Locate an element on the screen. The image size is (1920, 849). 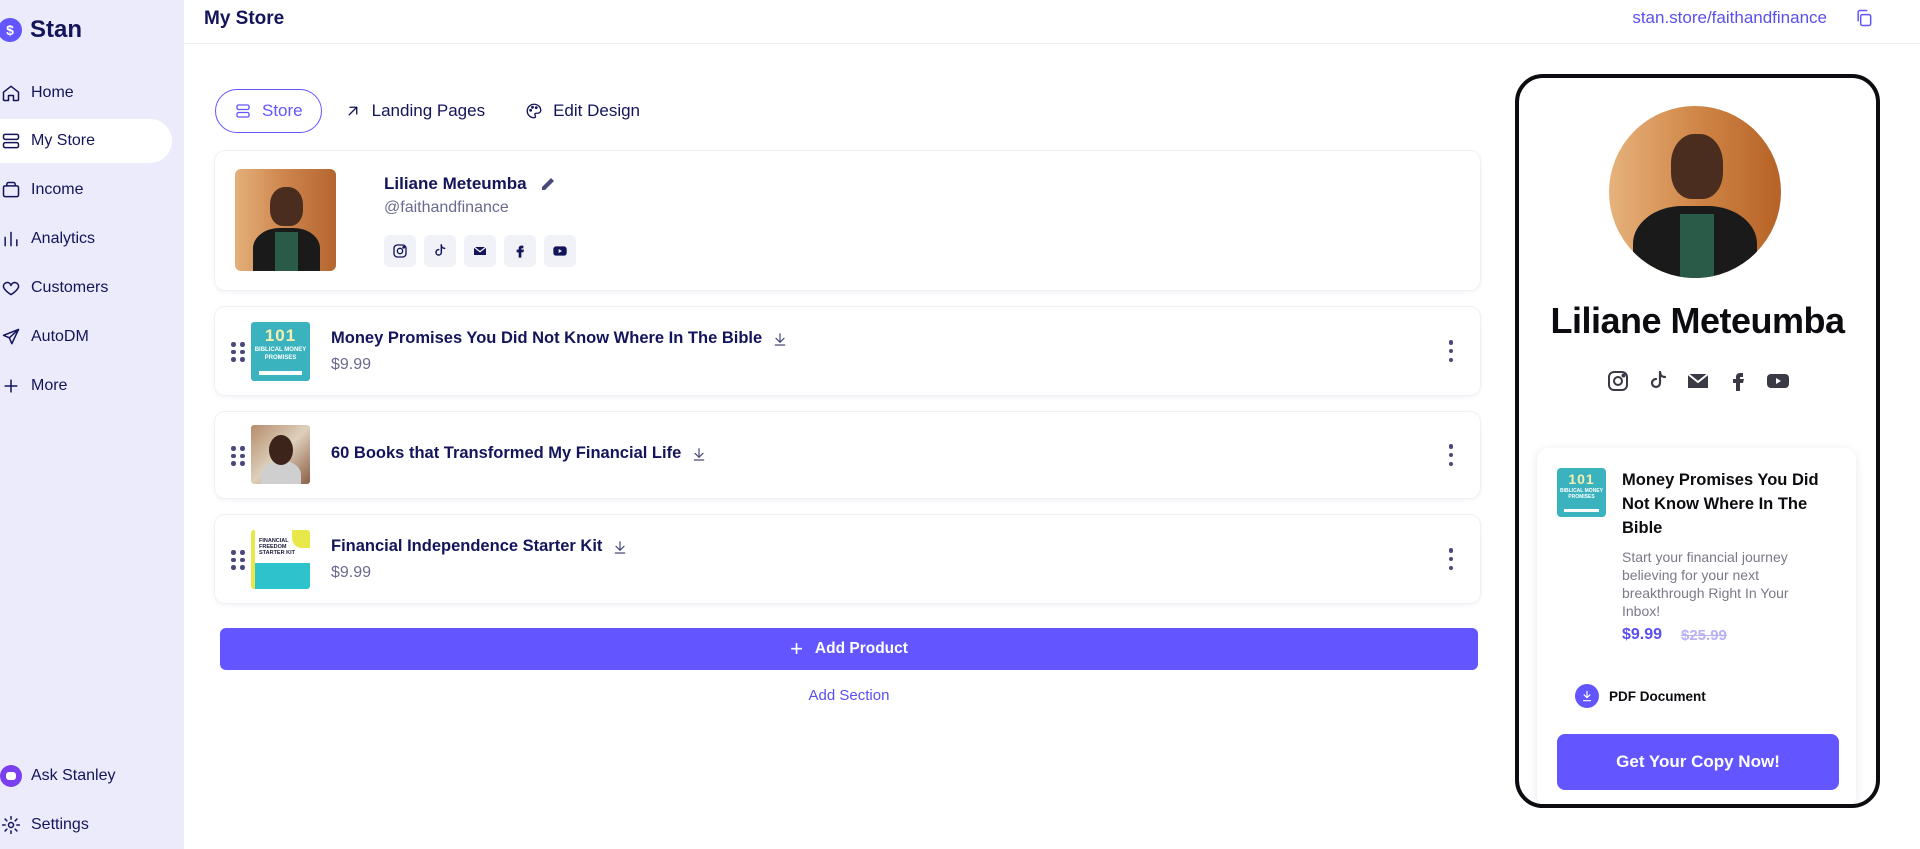
heart-icon is located at coordinates (11, 288).